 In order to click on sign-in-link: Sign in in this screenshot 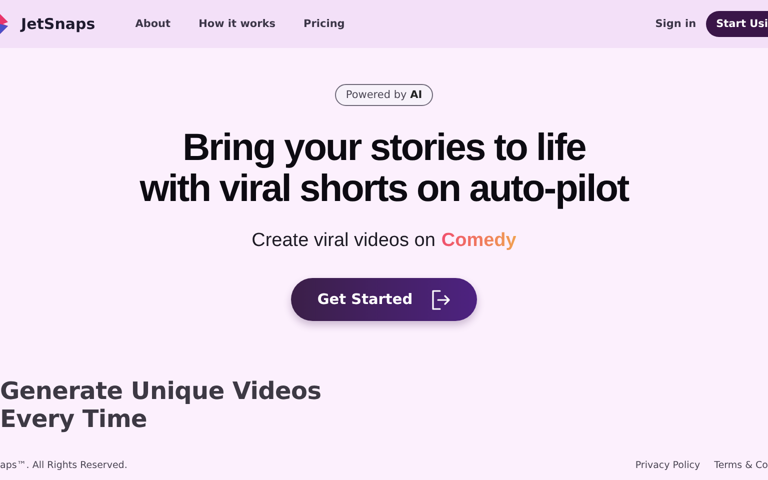, I will do `click(675, 24)`.